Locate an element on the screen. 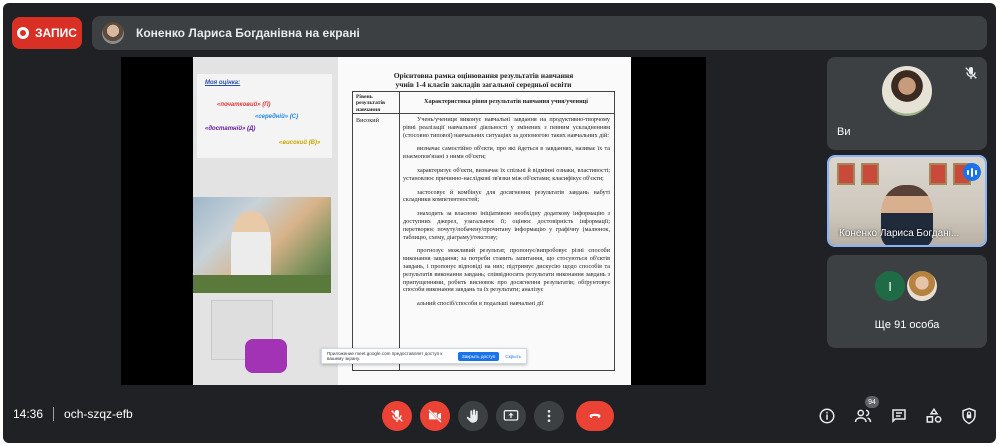 This screenshot has width=999, height=446. record-label: ЗАПИС is located at coordinates (56, 33).